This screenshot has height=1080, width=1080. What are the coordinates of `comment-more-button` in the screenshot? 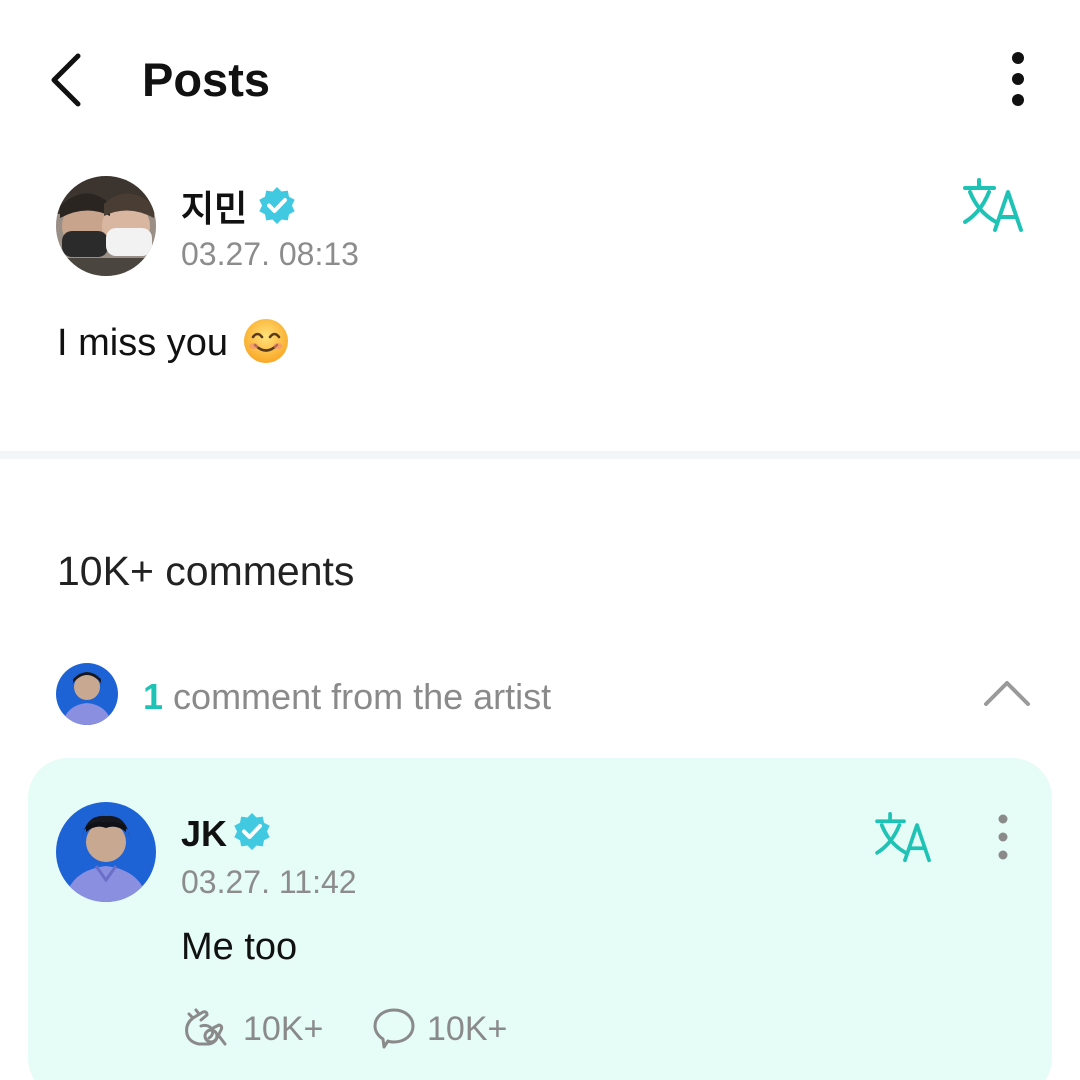 It's located at (1003, 838).